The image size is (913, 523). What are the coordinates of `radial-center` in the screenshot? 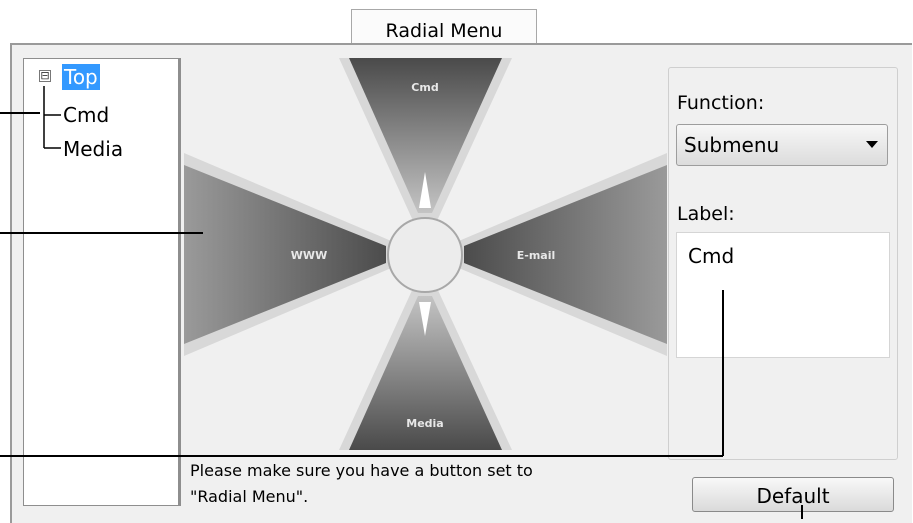 It's located at (425, 255).